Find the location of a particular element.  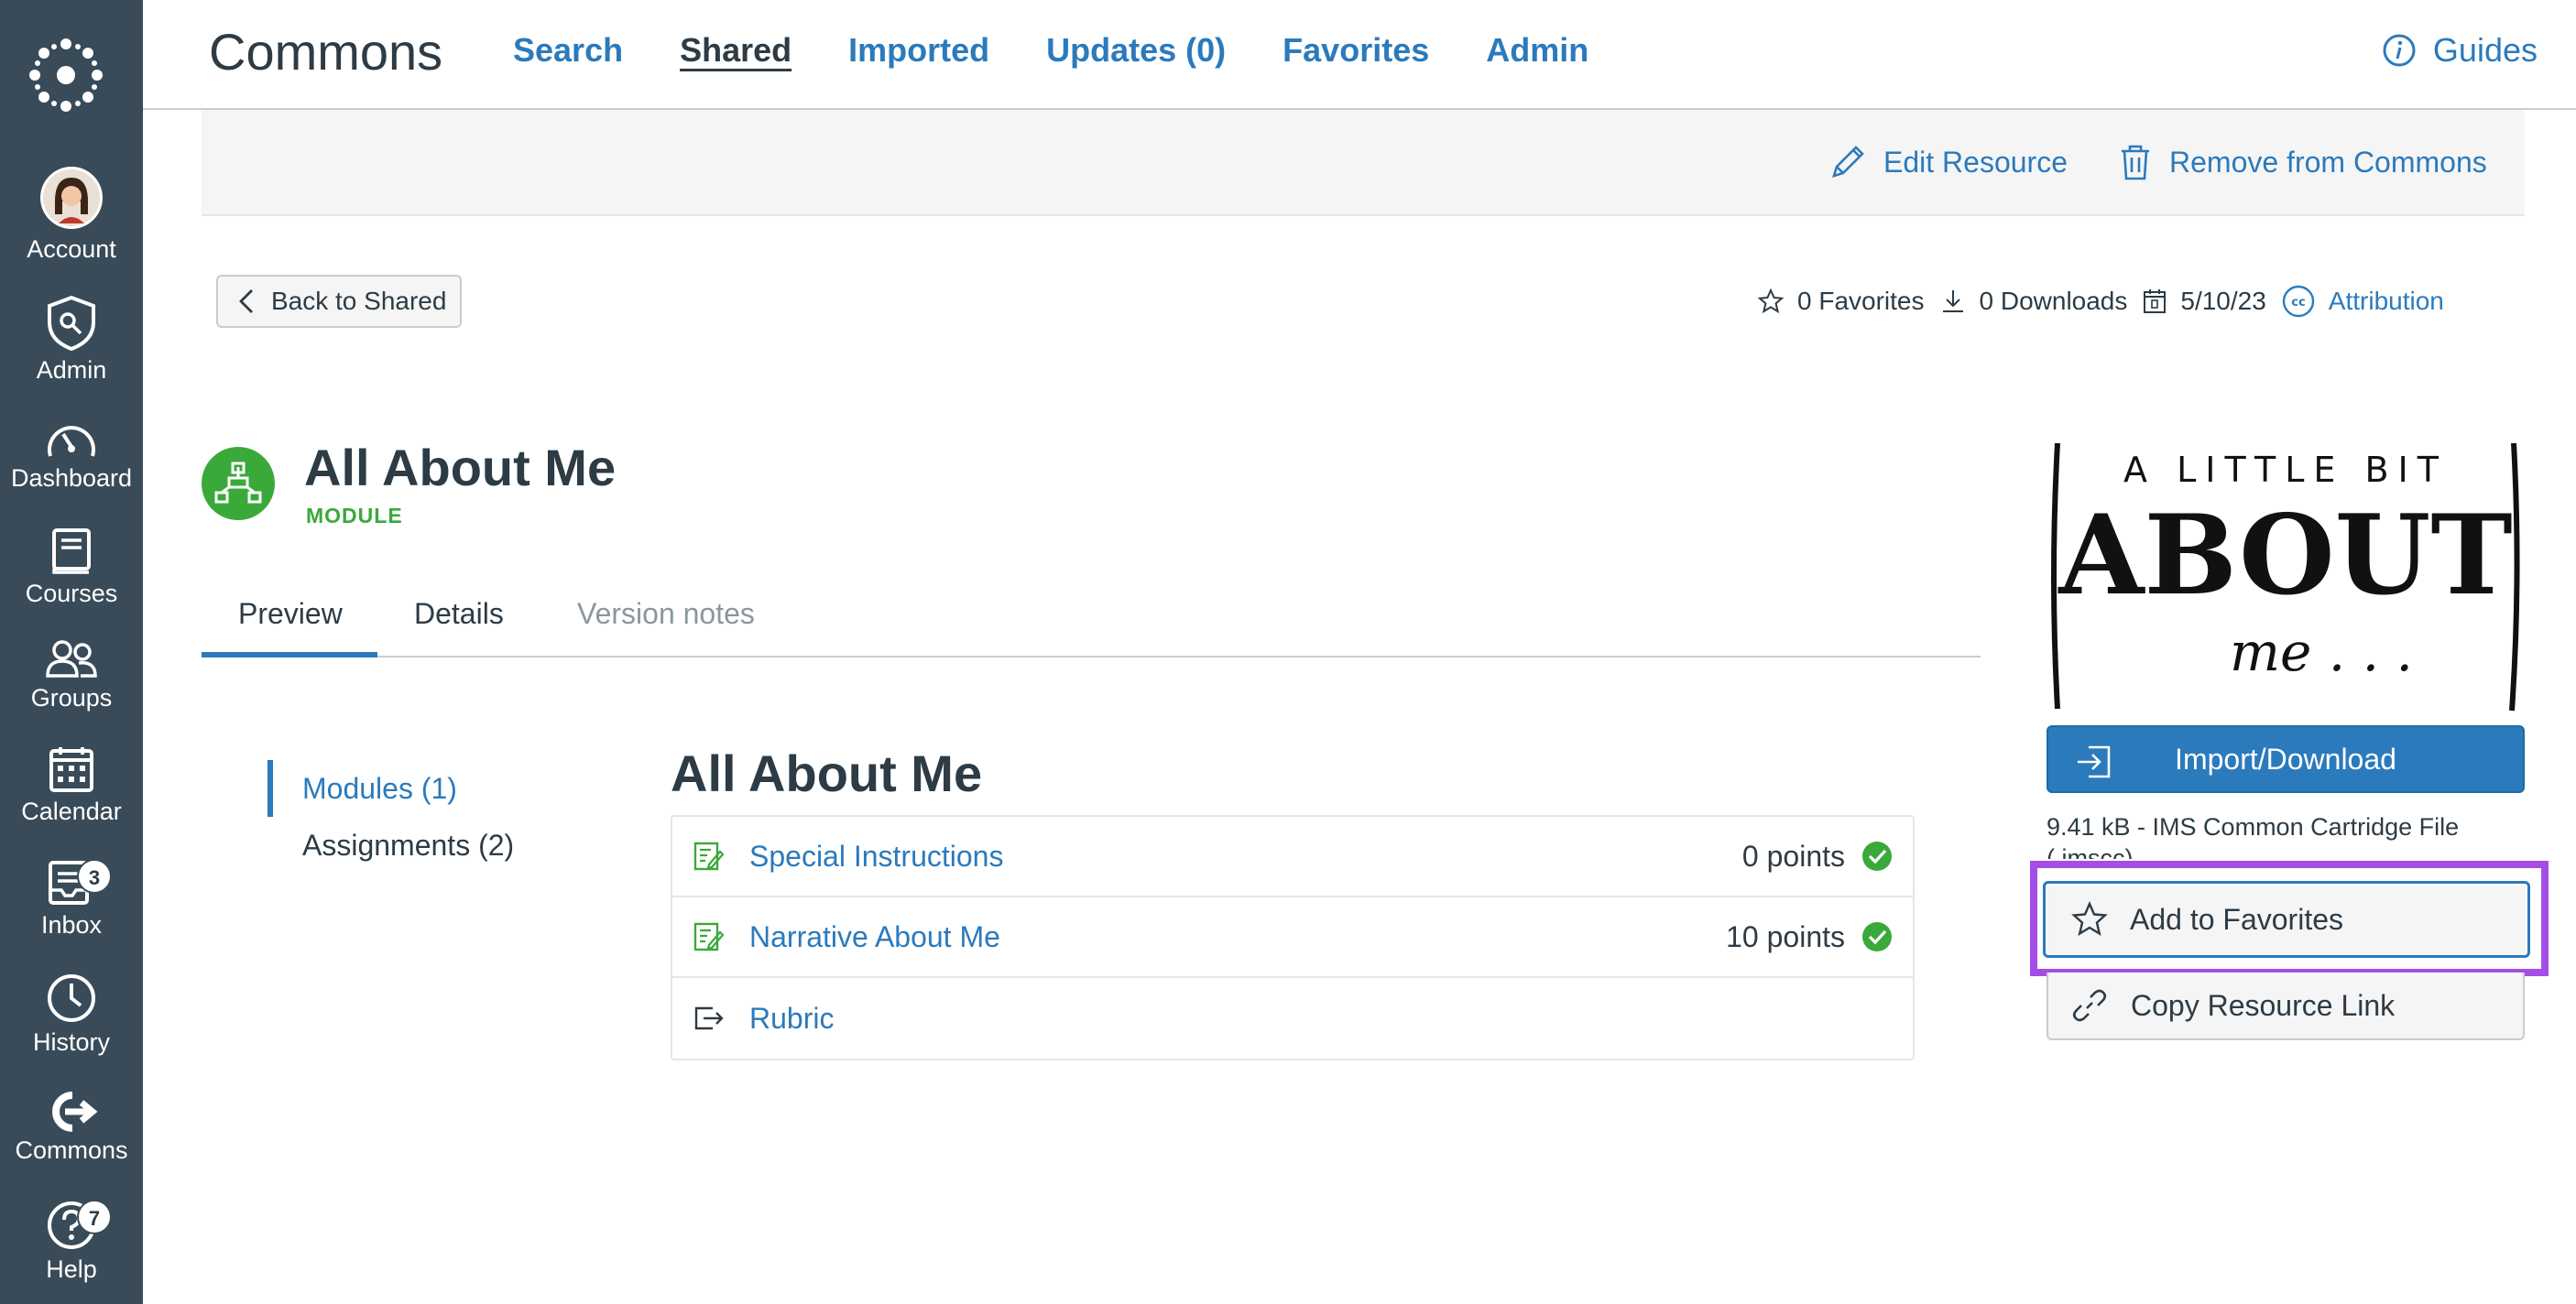

module-item-title: Narrative About Me is located at coordinates (1238, 937).